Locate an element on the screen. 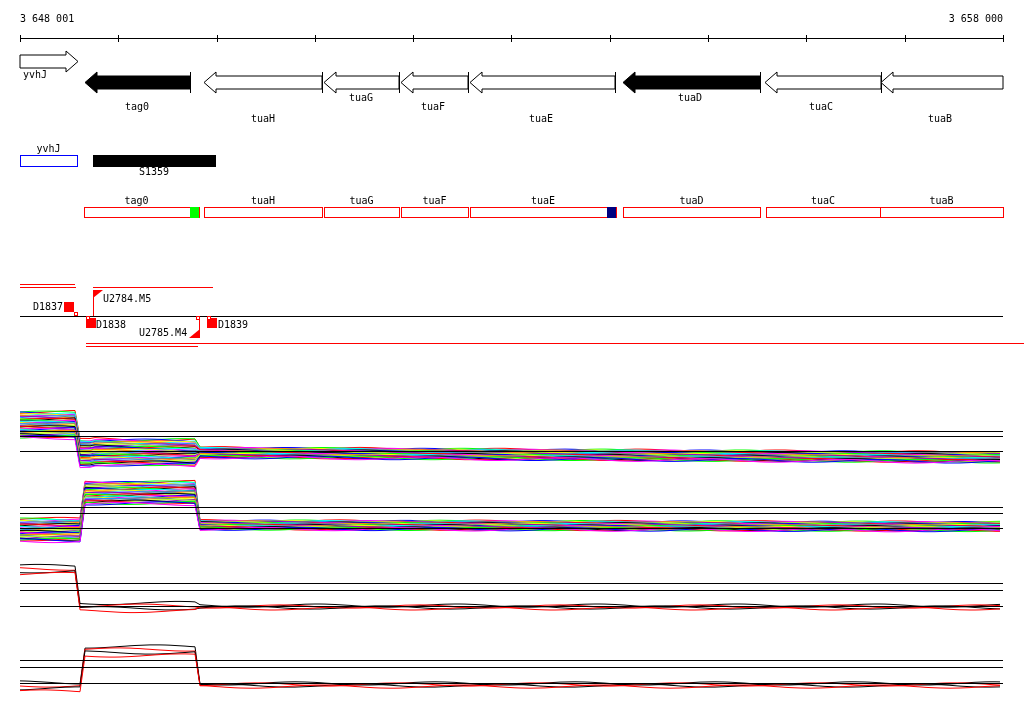 This screenshot has height=714, width=1024. feature-label: S1359 is located at coordinates (154, 171).